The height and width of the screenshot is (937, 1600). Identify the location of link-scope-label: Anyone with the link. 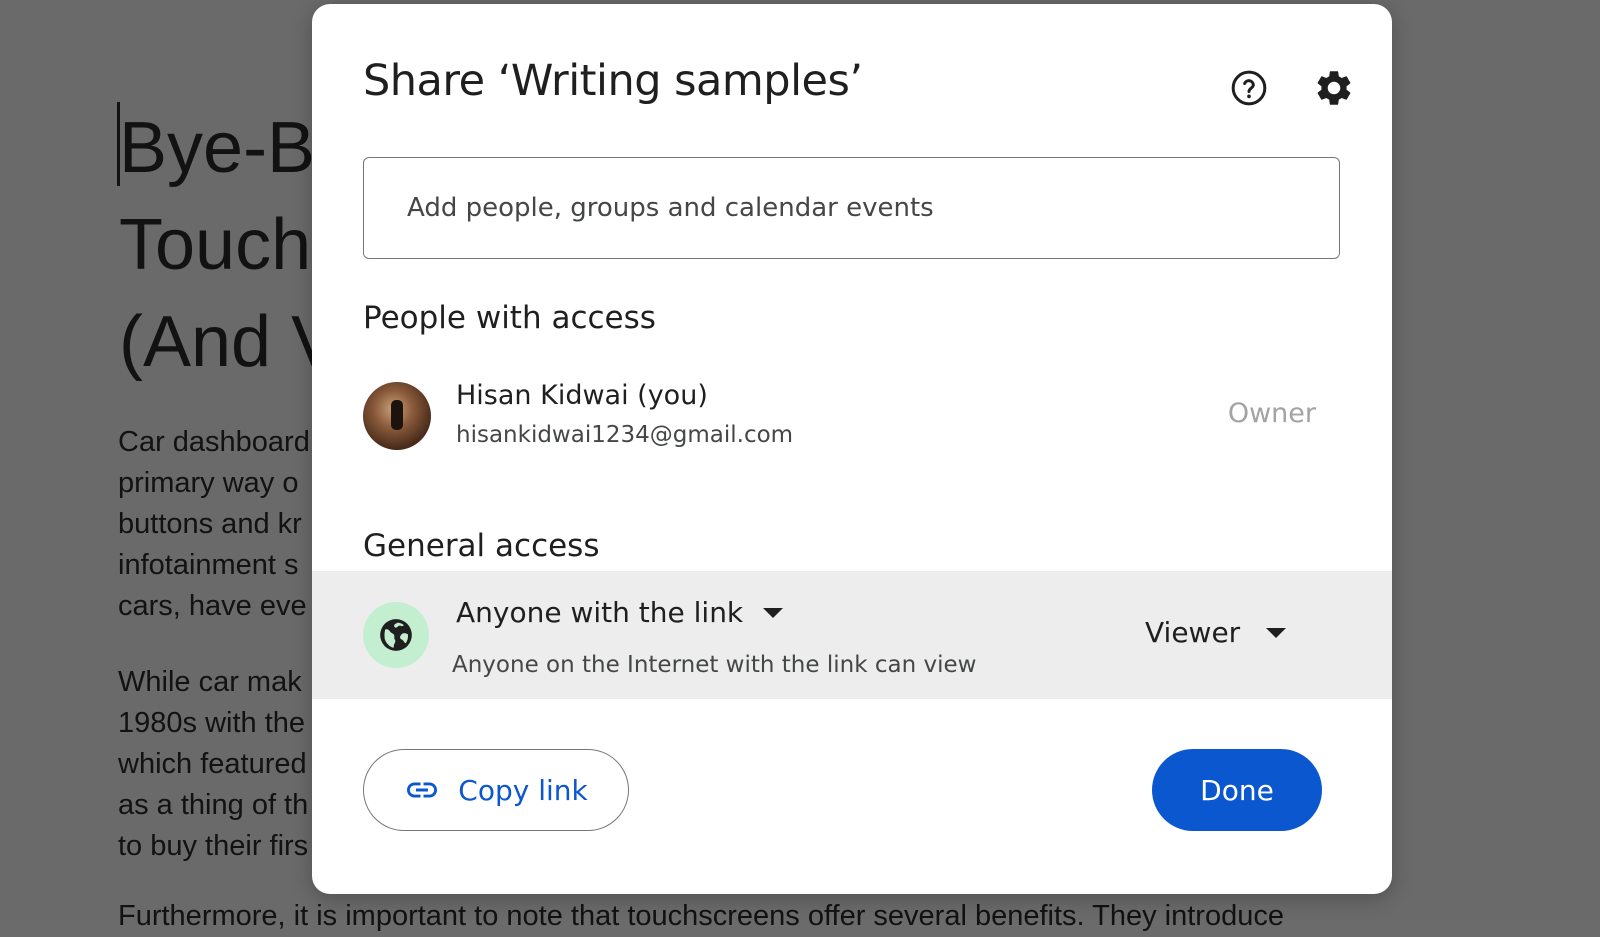
(600, 612).